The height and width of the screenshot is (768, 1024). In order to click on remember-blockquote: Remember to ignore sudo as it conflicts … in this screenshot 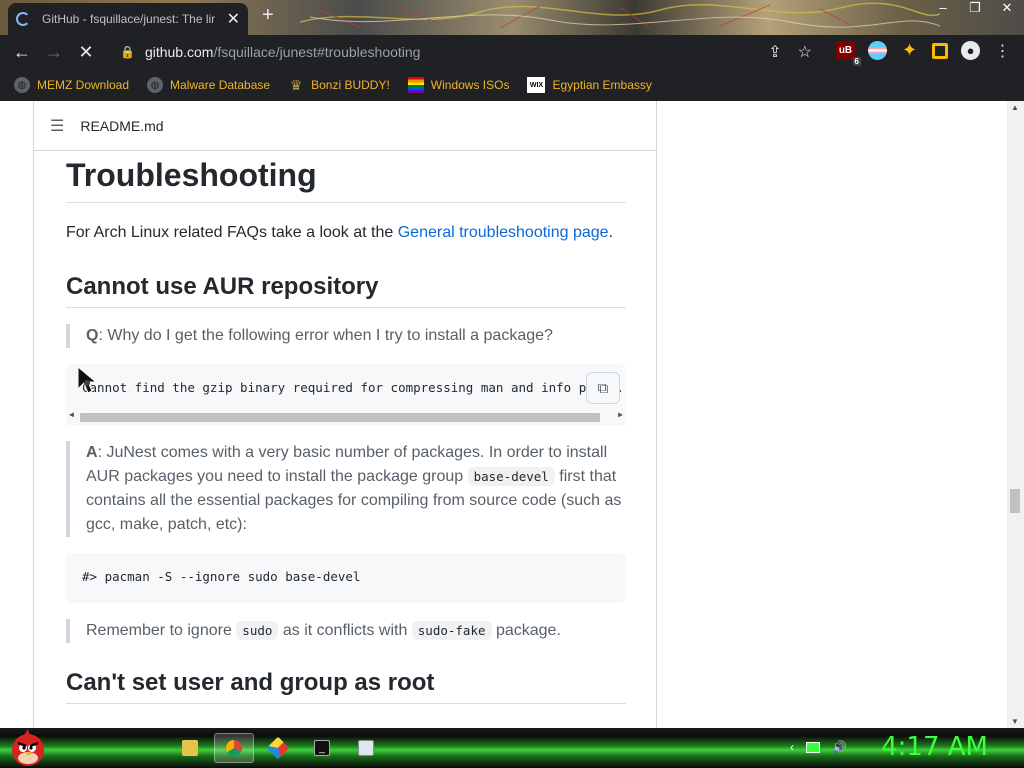, I will do `click(346, 631)`.